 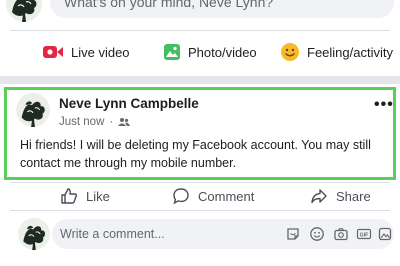 I want to click on like-button: Like, so click(x=85, y=196).